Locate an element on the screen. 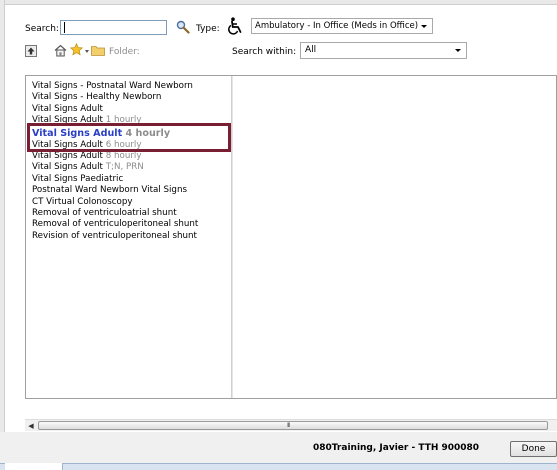  order-type-value: Ambulatory - In Office (Meds in Office) is located at coordinates (337, 26).